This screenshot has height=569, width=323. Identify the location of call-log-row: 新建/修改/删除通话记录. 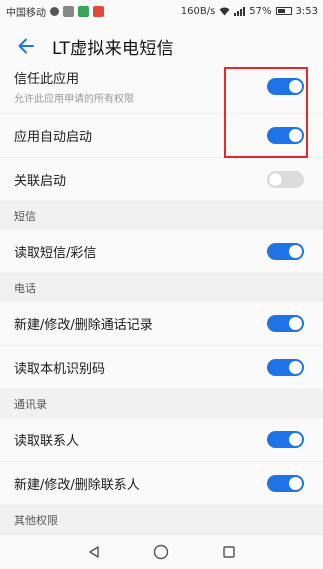
(161, 324).